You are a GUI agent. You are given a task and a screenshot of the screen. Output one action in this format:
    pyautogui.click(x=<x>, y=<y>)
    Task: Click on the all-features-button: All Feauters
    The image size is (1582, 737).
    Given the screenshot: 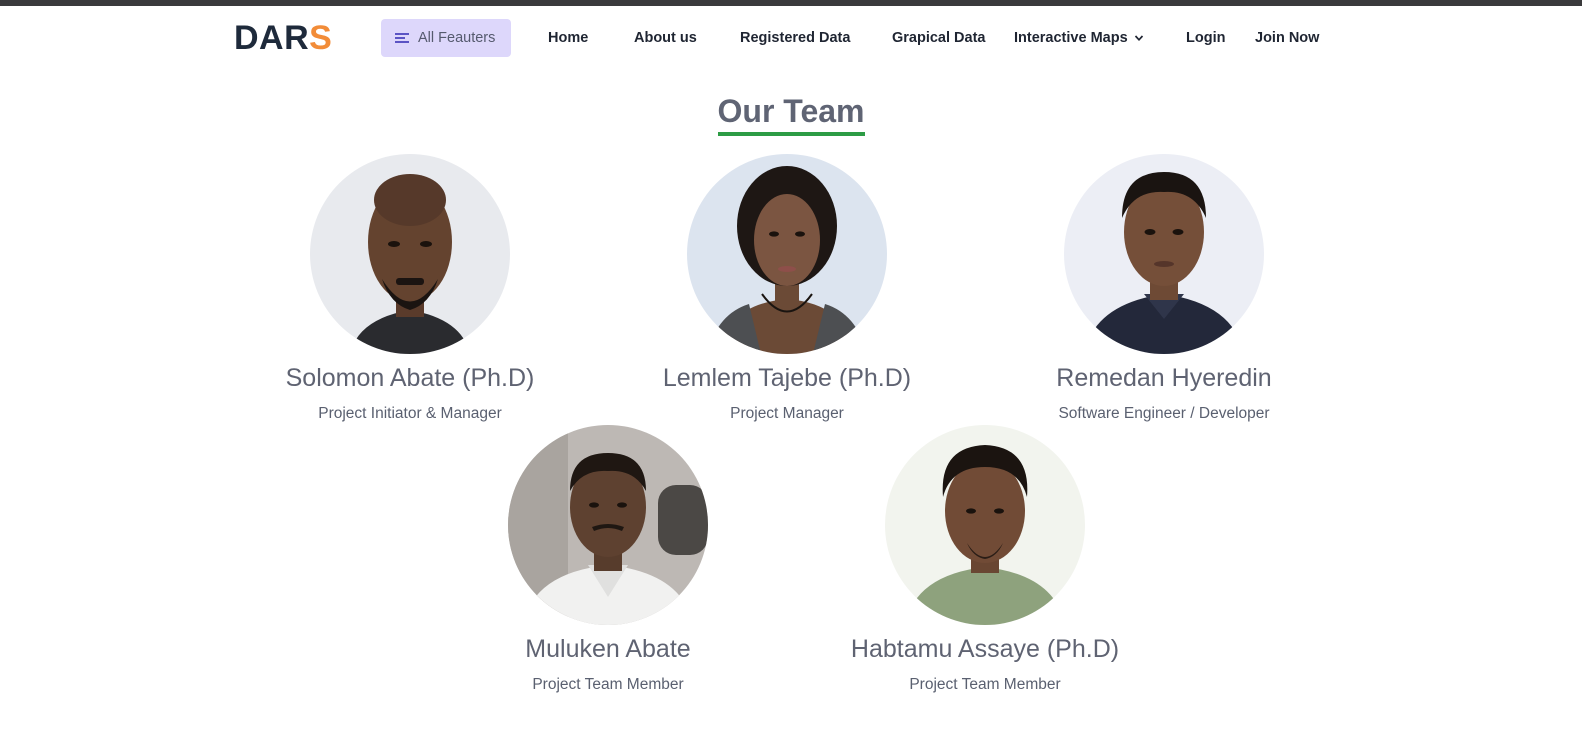 What is the action you would take?
    pyautogui.click(x=446, y=38)
    